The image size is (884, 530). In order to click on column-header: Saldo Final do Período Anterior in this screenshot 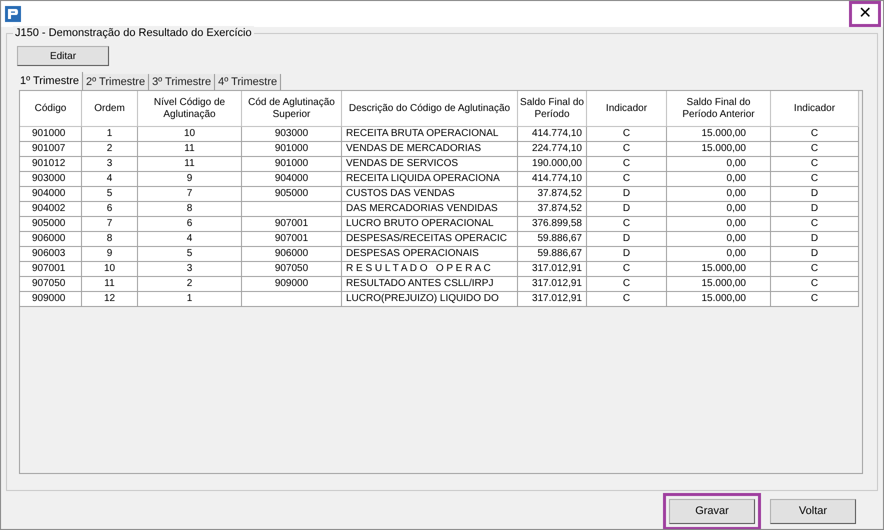, I will do `click(719, 109)`.